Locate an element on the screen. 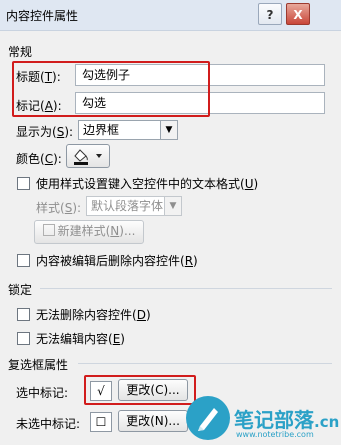 This screenshot has height=445, width=341. dialog-title: 内容控件属性 is located at coordinates (42, 16).